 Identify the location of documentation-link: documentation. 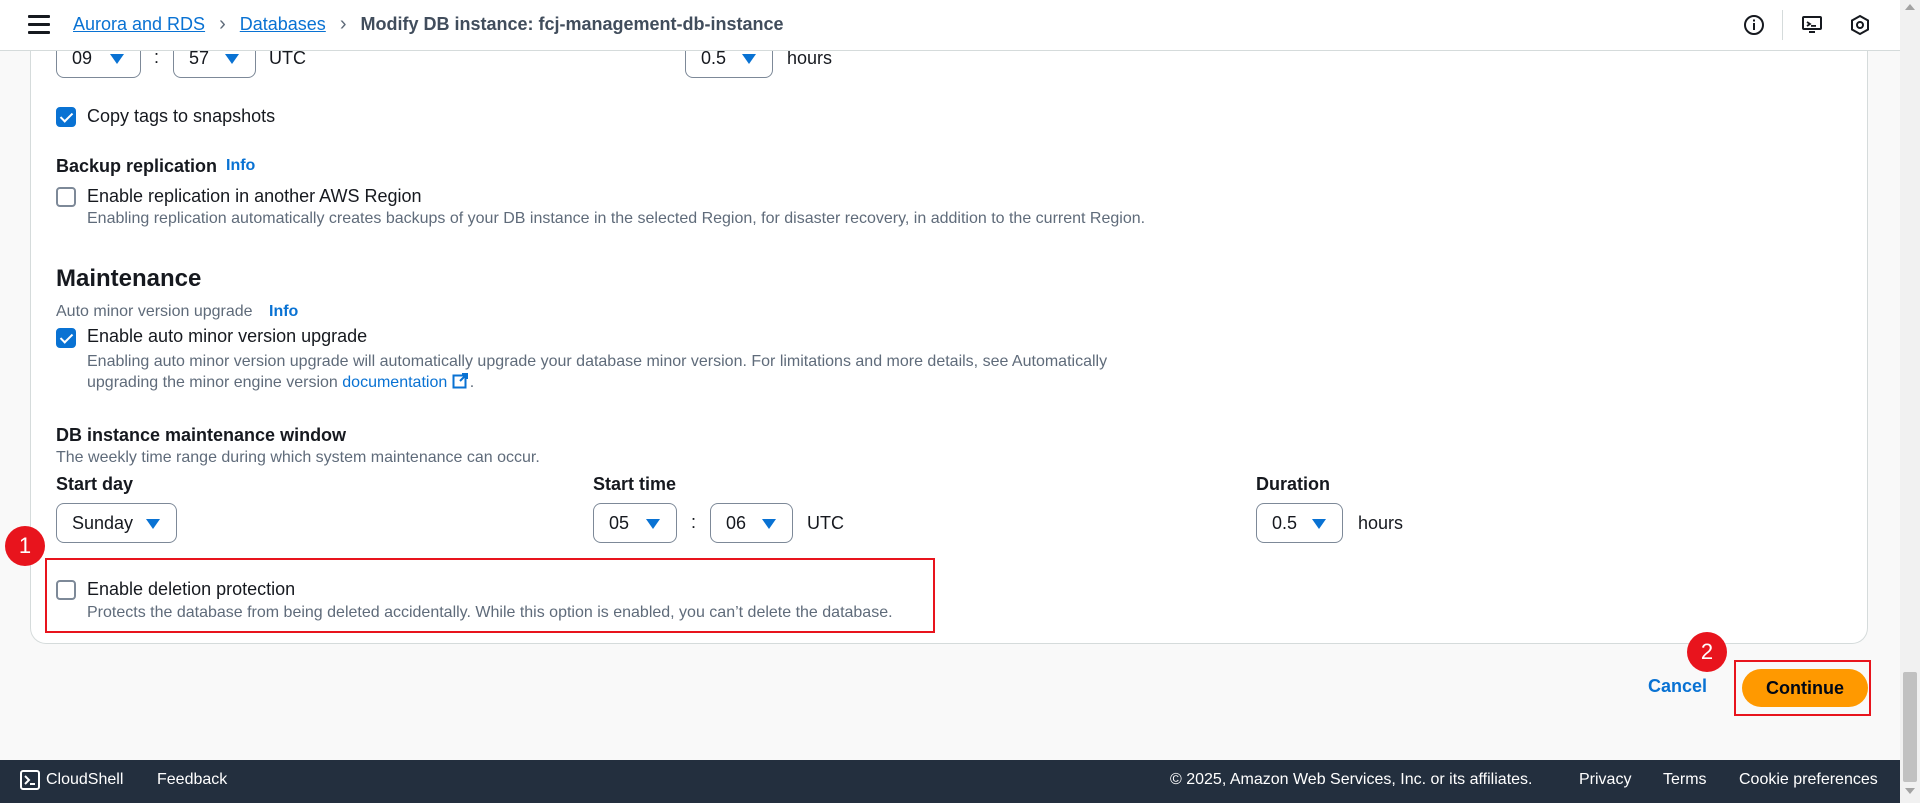
(394, 382).